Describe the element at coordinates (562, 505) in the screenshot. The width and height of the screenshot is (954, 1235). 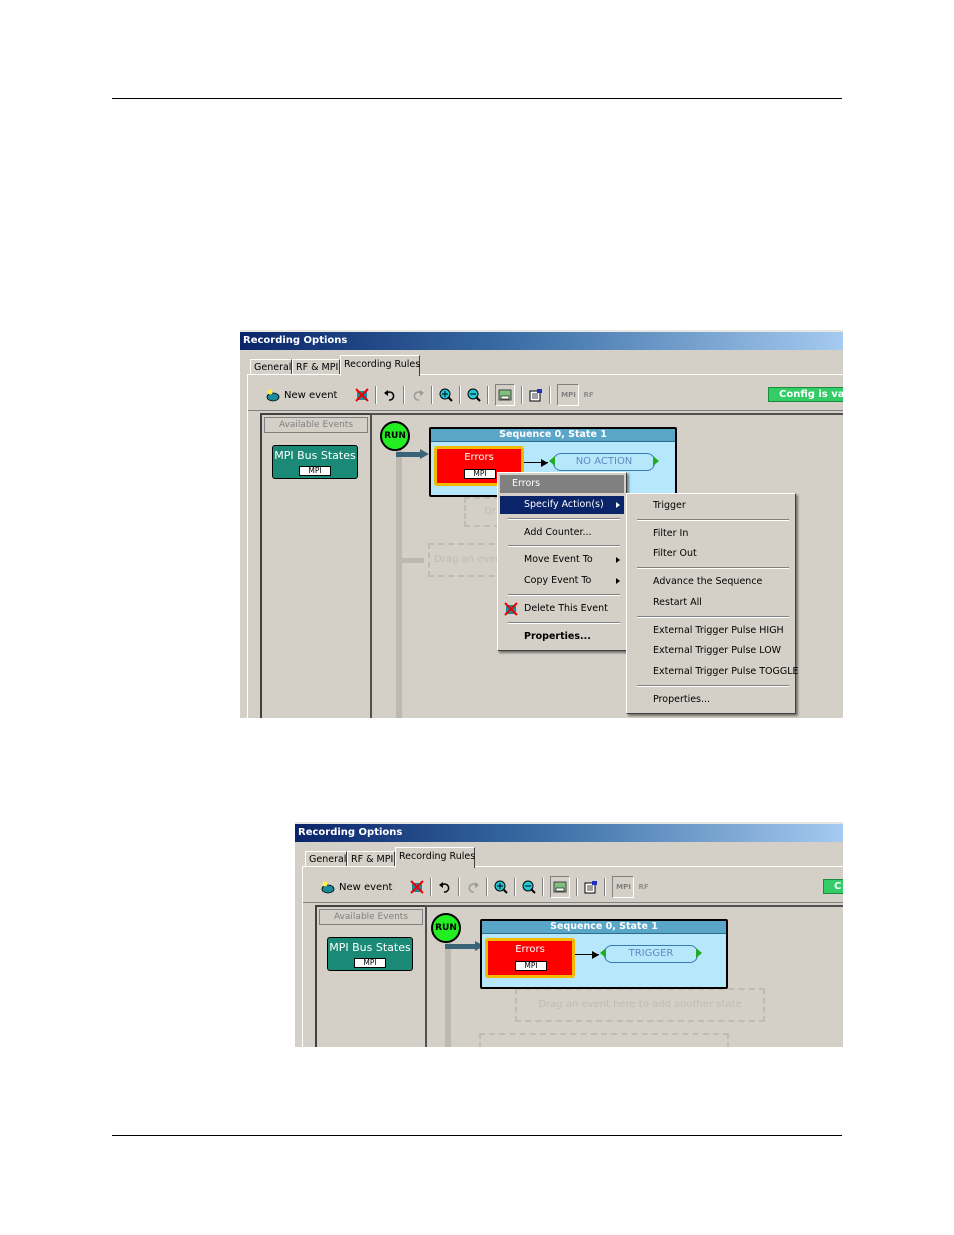
I see `menu-item-specify-actions: Specify Action(s)` at that location.